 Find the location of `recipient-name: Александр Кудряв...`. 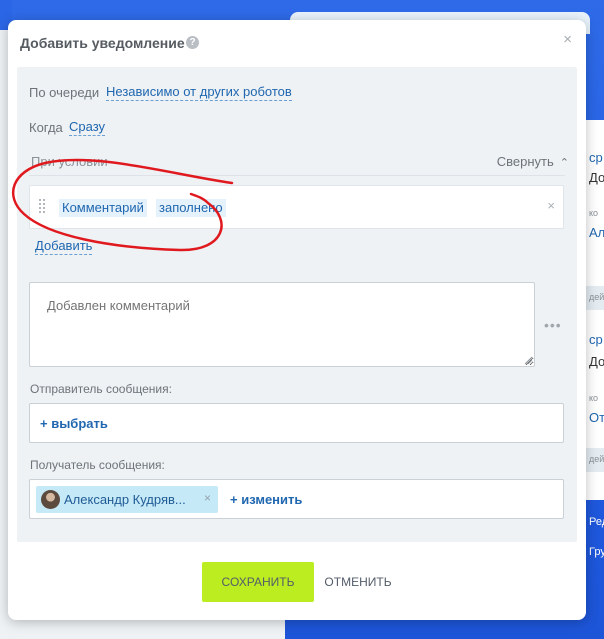

recipient-name: Александр Кудряв... is located at coordinates (125, 499).